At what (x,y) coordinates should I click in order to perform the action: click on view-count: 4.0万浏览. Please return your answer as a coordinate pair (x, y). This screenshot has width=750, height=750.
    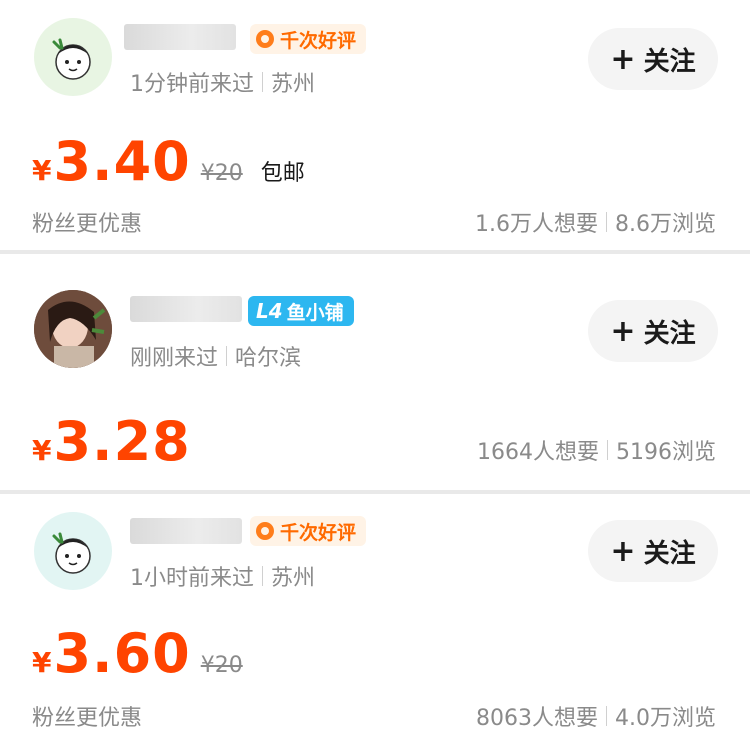
    Looking at the image, I should click on (665, 718).